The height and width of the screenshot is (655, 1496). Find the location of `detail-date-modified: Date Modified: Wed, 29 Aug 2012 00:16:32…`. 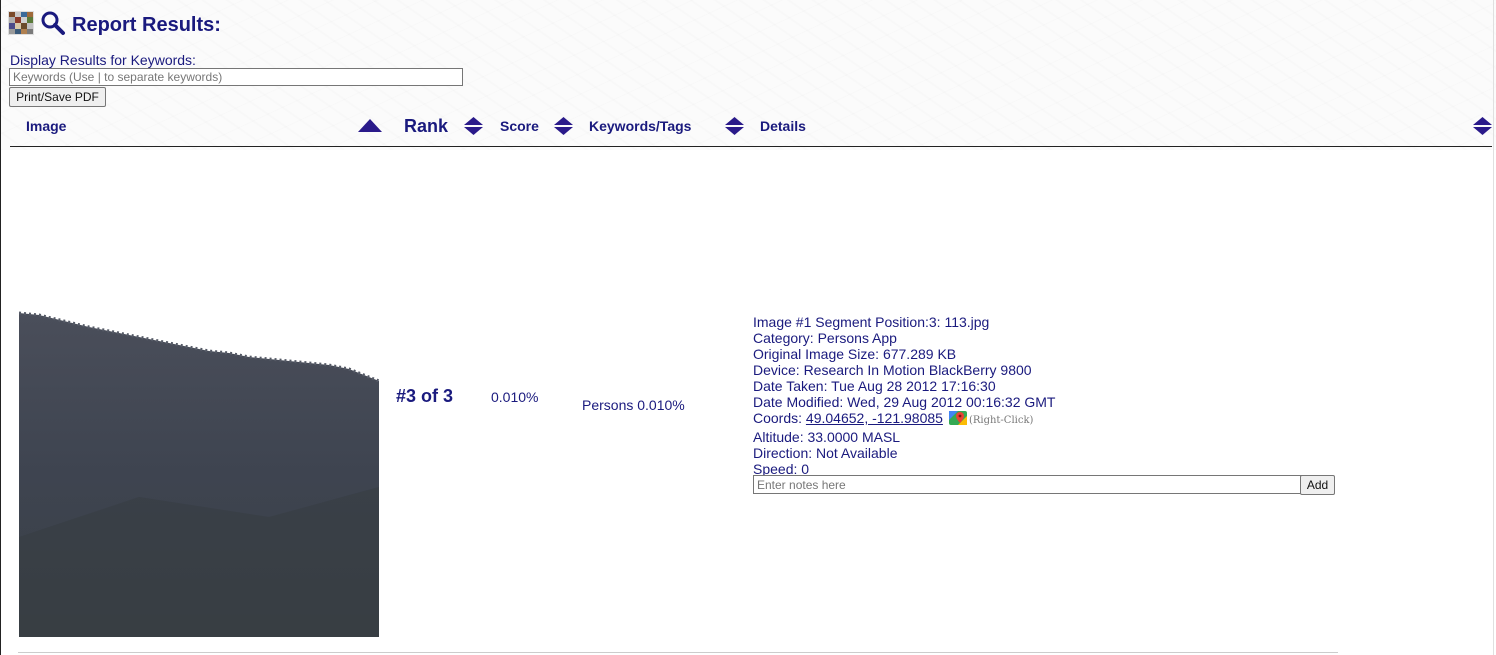

detail-date-modified: Date Modified: Wed, 29 Aug 2012 00:16:32… is located at coordinates (904, 402).